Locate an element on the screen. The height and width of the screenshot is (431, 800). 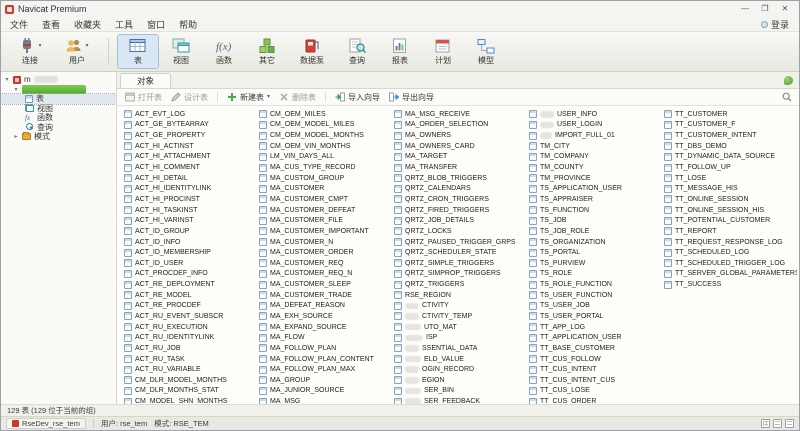
table-item: TT_POTENTIAL_CUSTOMER is located at coordinates (729, 220).